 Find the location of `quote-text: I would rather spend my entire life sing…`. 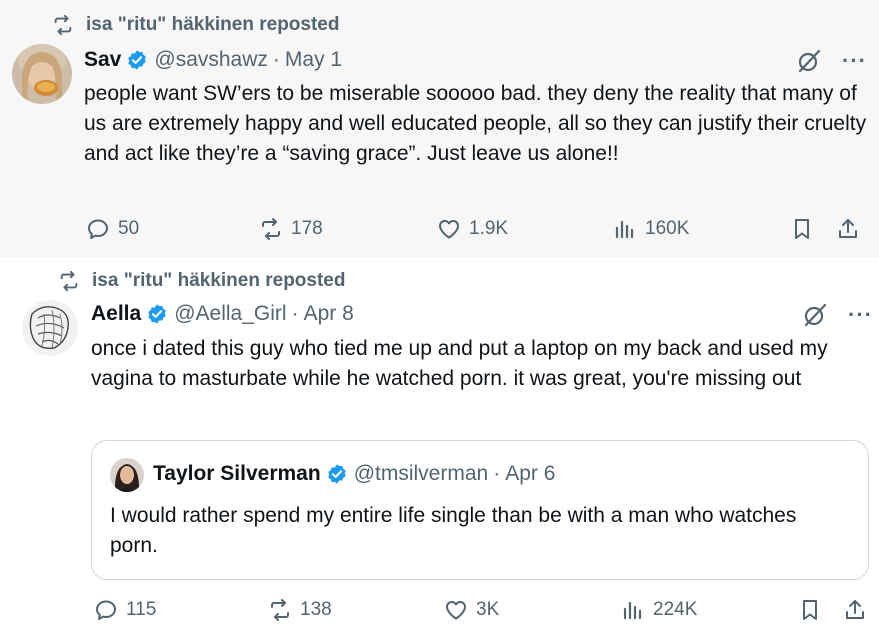

quote-text: I would rather spend my entire life sing… is located at coordinates (453, 530).